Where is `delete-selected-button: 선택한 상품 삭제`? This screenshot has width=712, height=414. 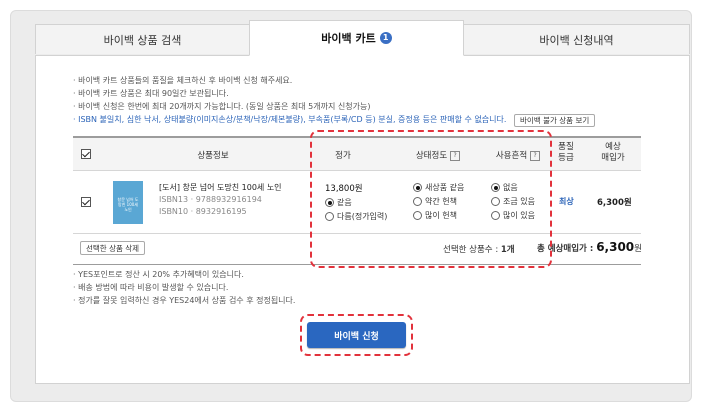 delete-selected-button: 선택한 상품 삭제 is located at coordinates (113, 248).